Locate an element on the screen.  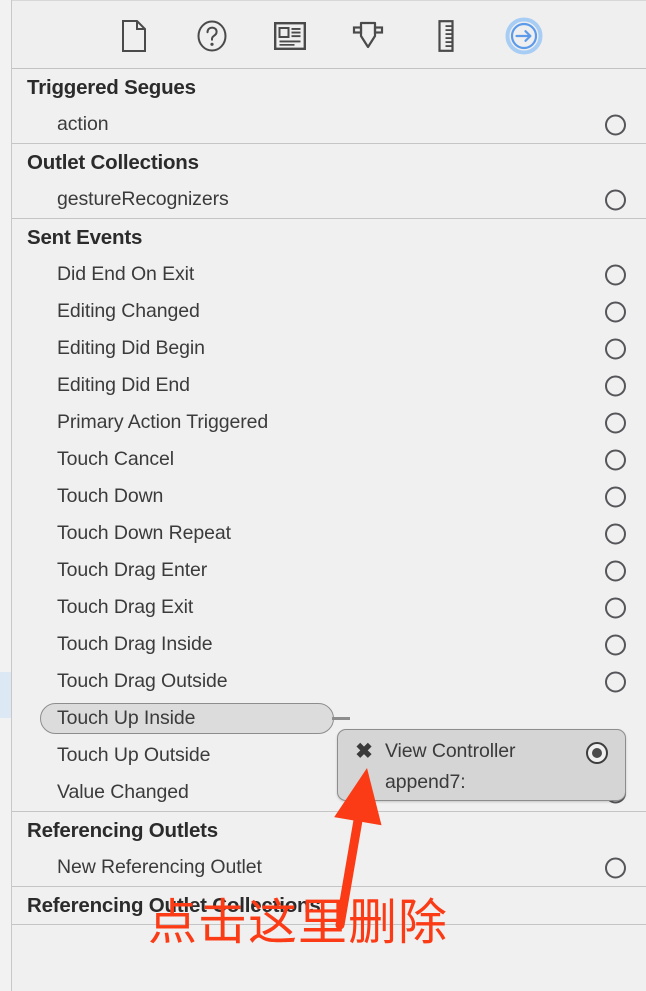
section-header: Triggered Segues is located at coordinates (111, 87).